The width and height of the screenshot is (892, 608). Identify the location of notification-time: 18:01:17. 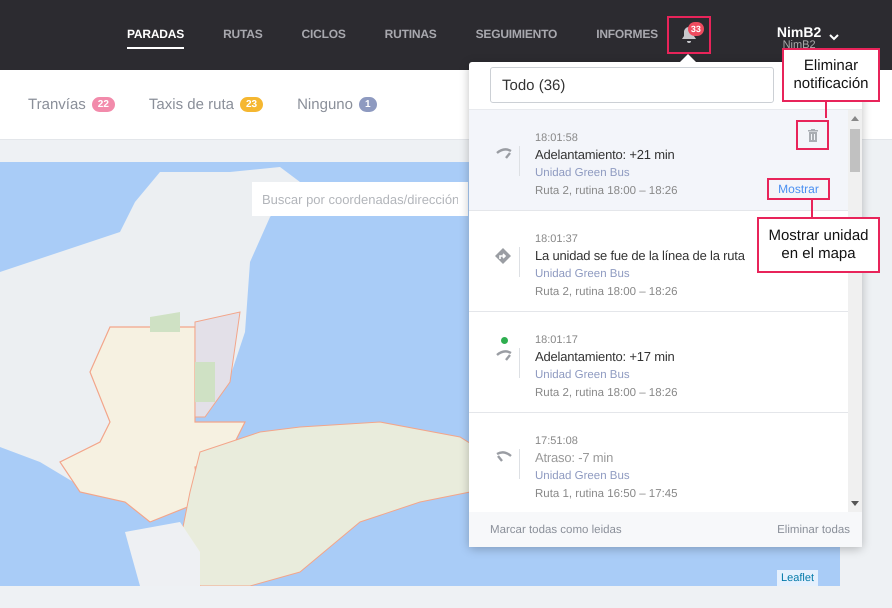
(556, 340).